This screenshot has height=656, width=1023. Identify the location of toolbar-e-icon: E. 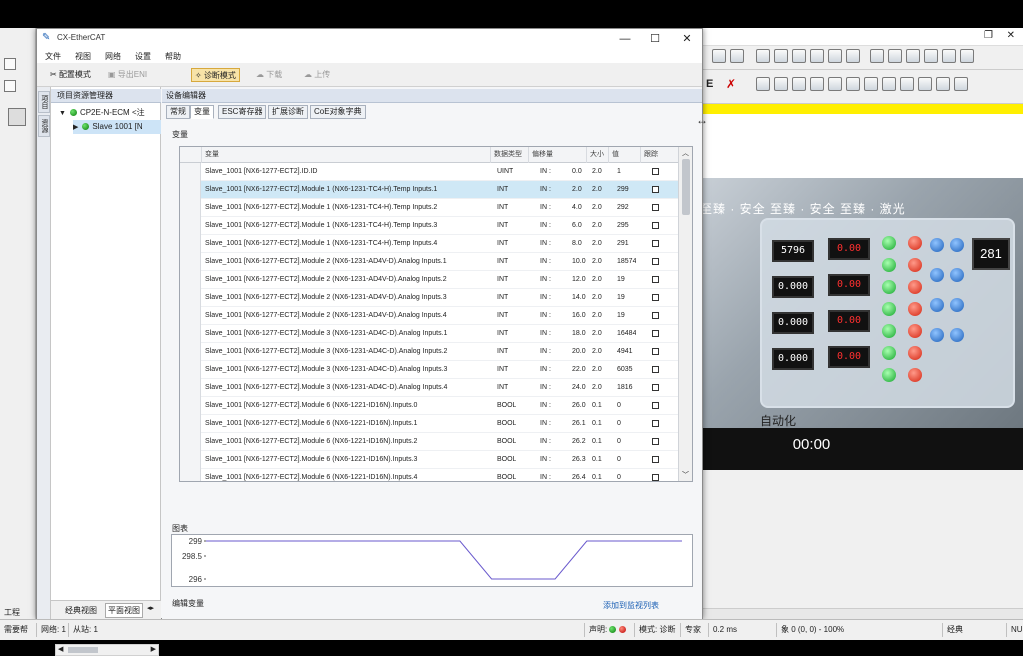
(709, 84).